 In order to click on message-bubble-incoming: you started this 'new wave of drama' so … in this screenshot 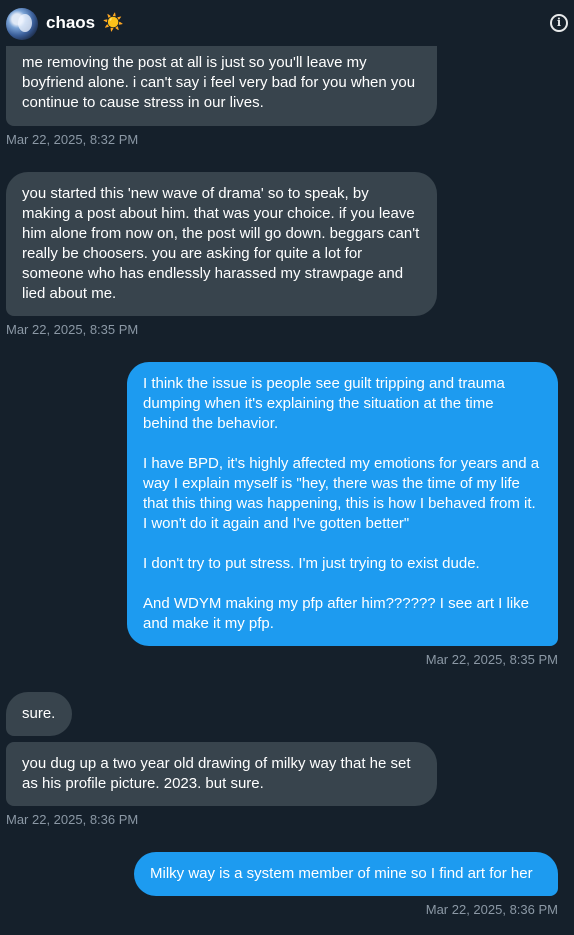, I will do `click(221, 244)`.